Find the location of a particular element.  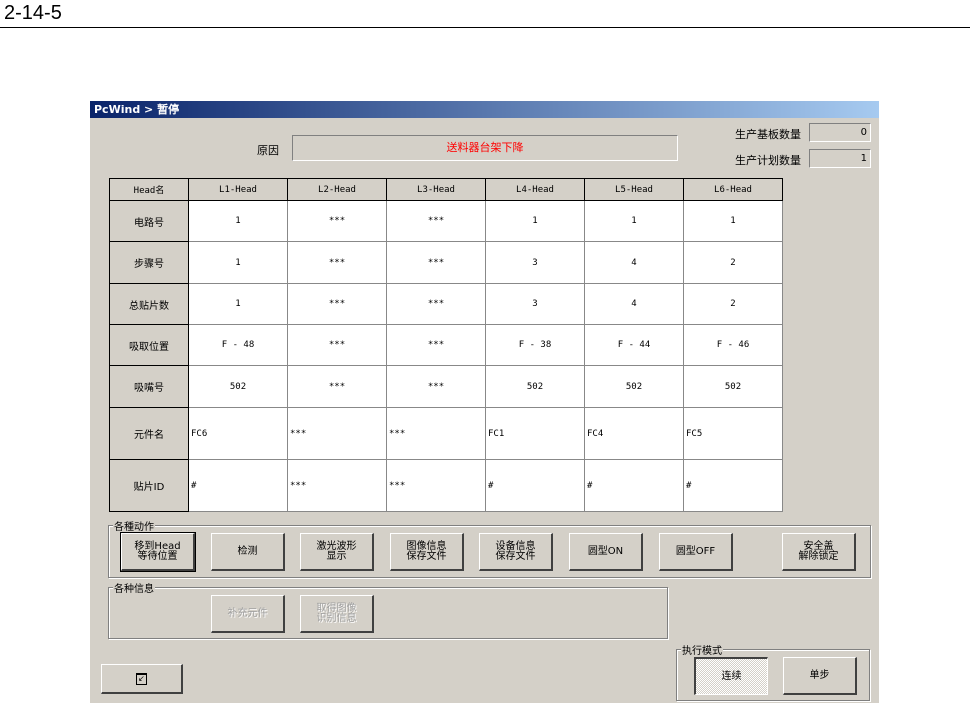

table-row: 电路号 1 *** *** 1 1 1 is located at coordinates (446, 221).